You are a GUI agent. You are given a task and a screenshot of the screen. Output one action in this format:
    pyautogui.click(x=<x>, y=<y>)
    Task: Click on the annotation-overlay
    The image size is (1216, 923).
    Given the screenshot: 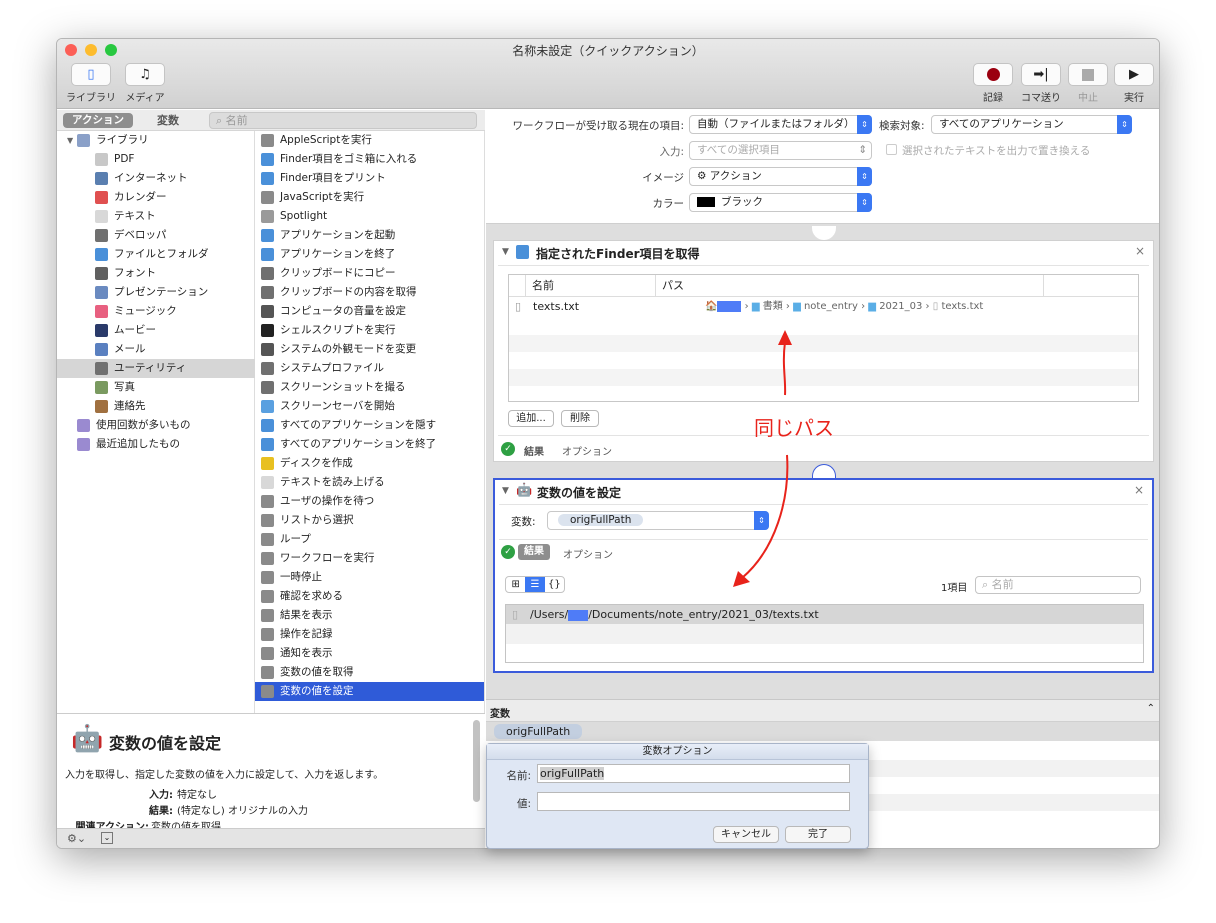 What is the action you would take?
    pyautogui.click(x=762, y=458)
    